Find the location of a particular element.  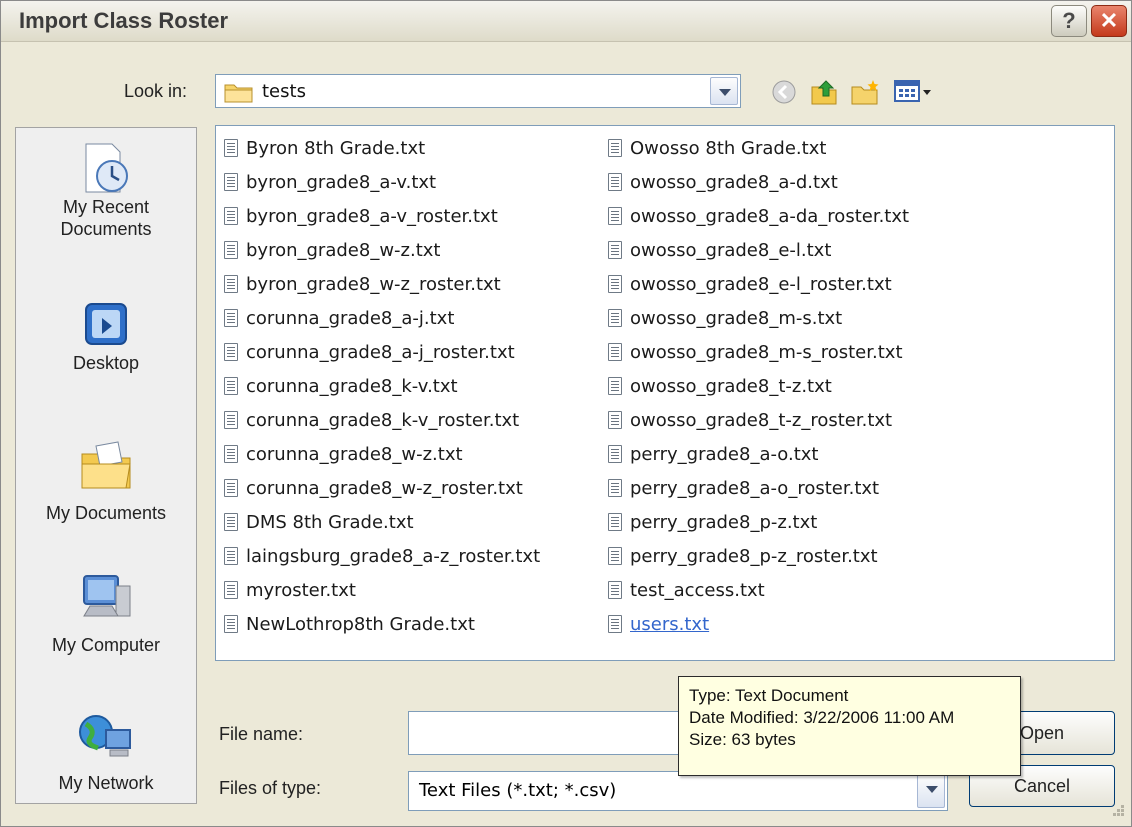

tooltip-type: Type: Text Document is located at coordinates (769, 695).